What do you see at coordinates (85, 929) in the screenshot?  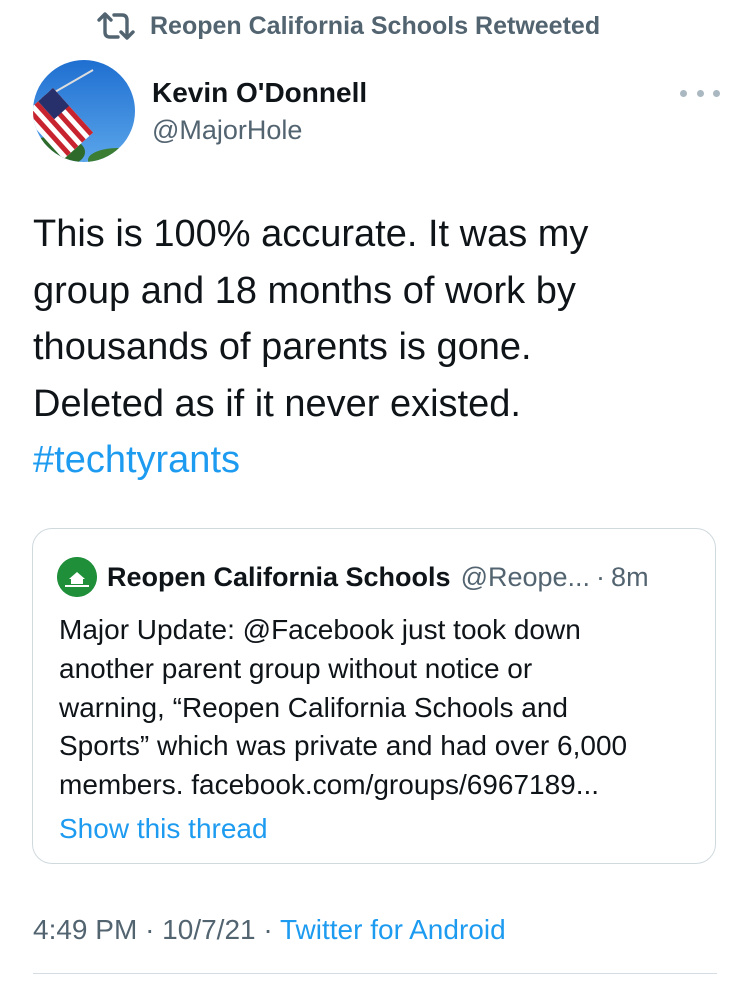 I see `tweet-time: 4:49 PM` at bounding box center [85, 929].